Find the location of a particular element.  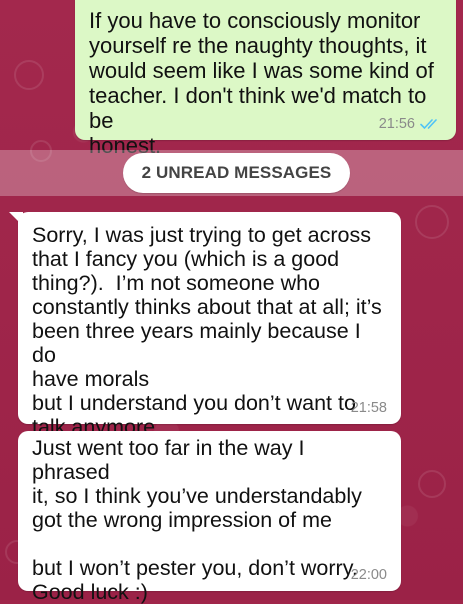

message-time: 21:58 is located at coordinates (368, 408).